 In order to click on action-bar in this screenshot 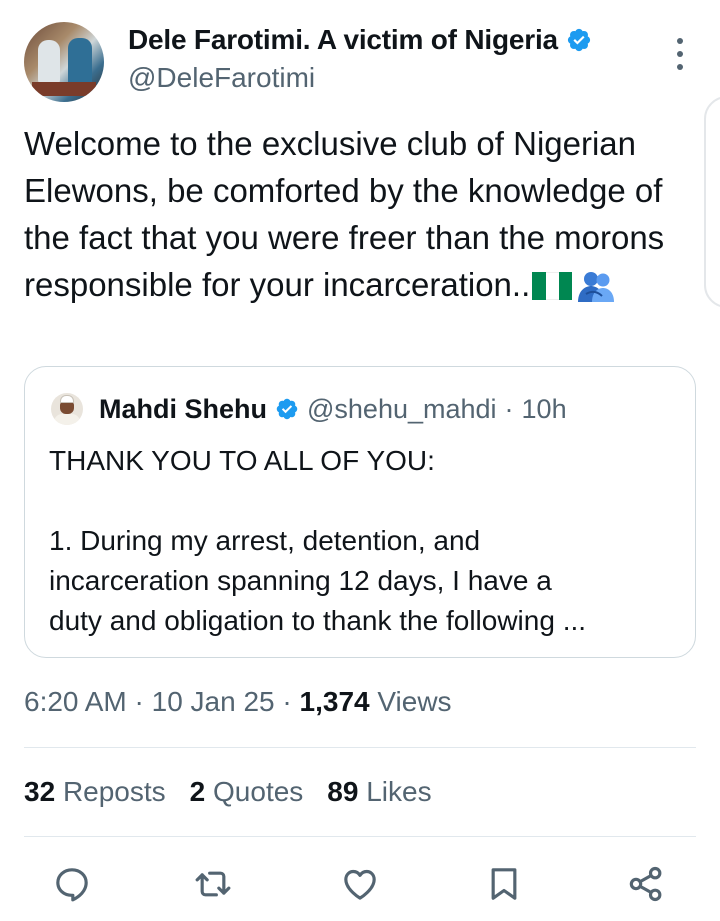, I will do `click(360, 884)`.